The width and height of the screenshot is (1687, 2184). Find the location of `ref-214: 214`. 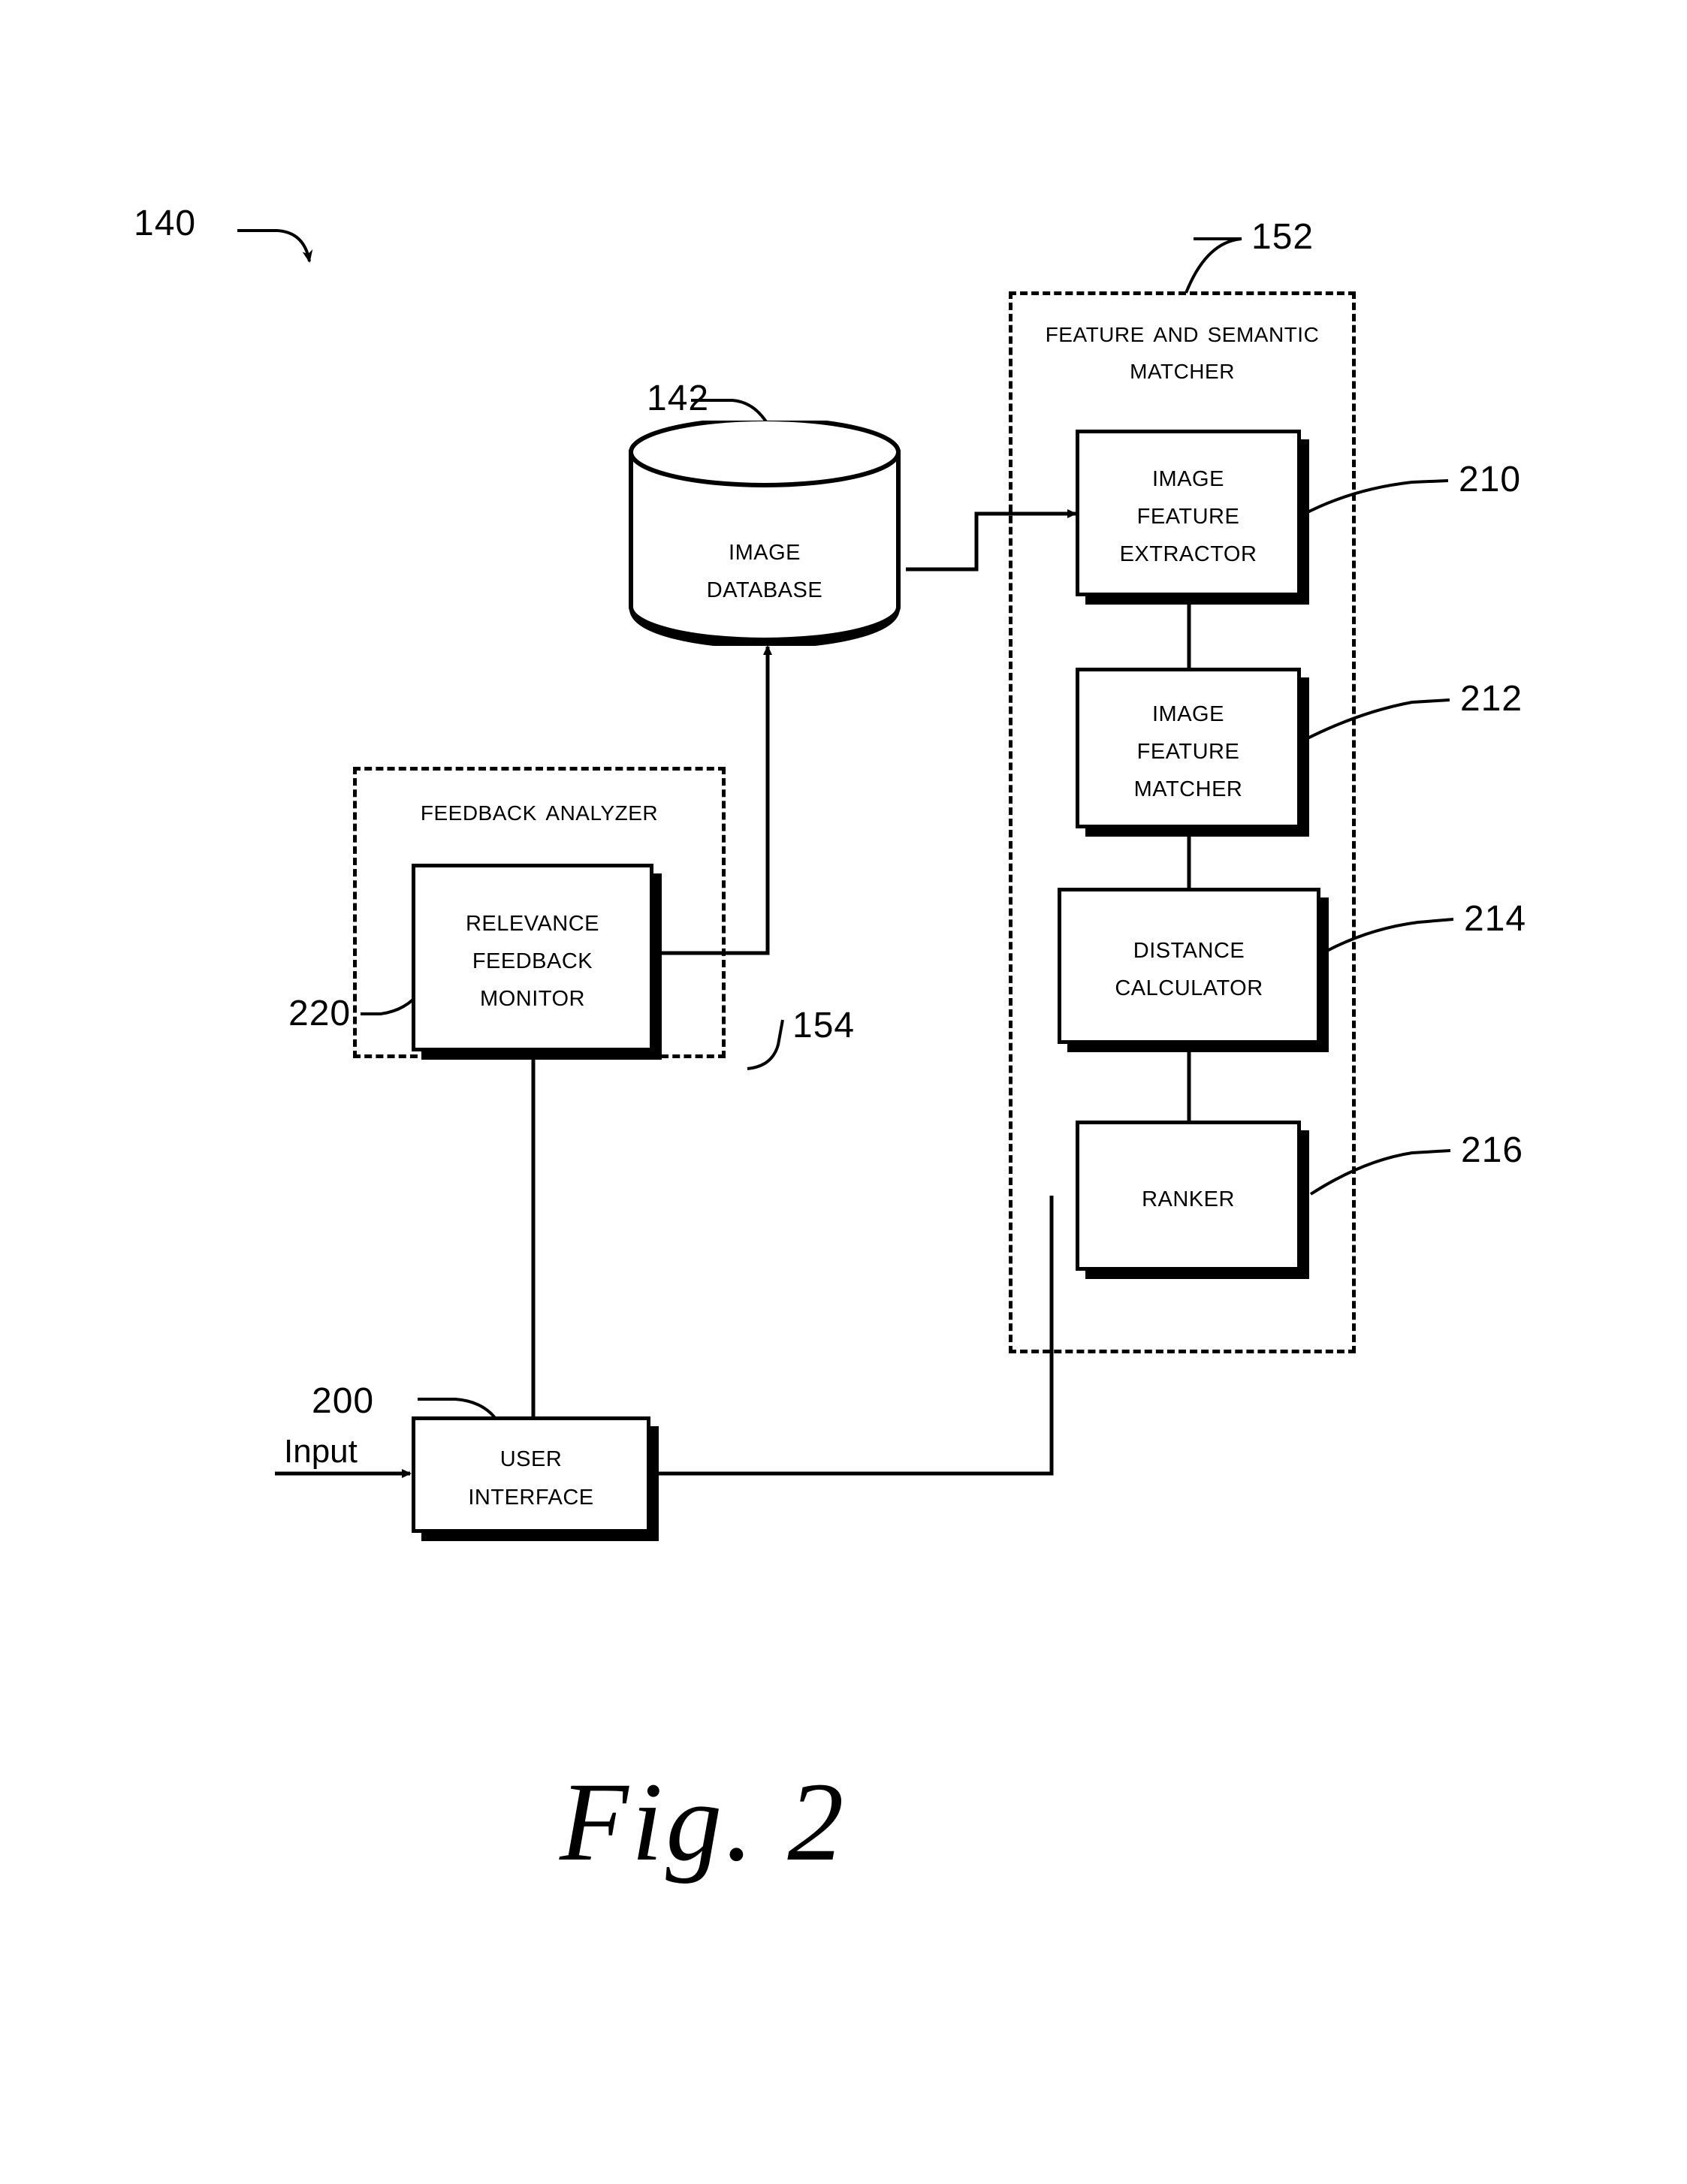

ref-214: 214 is located at coordinates (1495, 919).